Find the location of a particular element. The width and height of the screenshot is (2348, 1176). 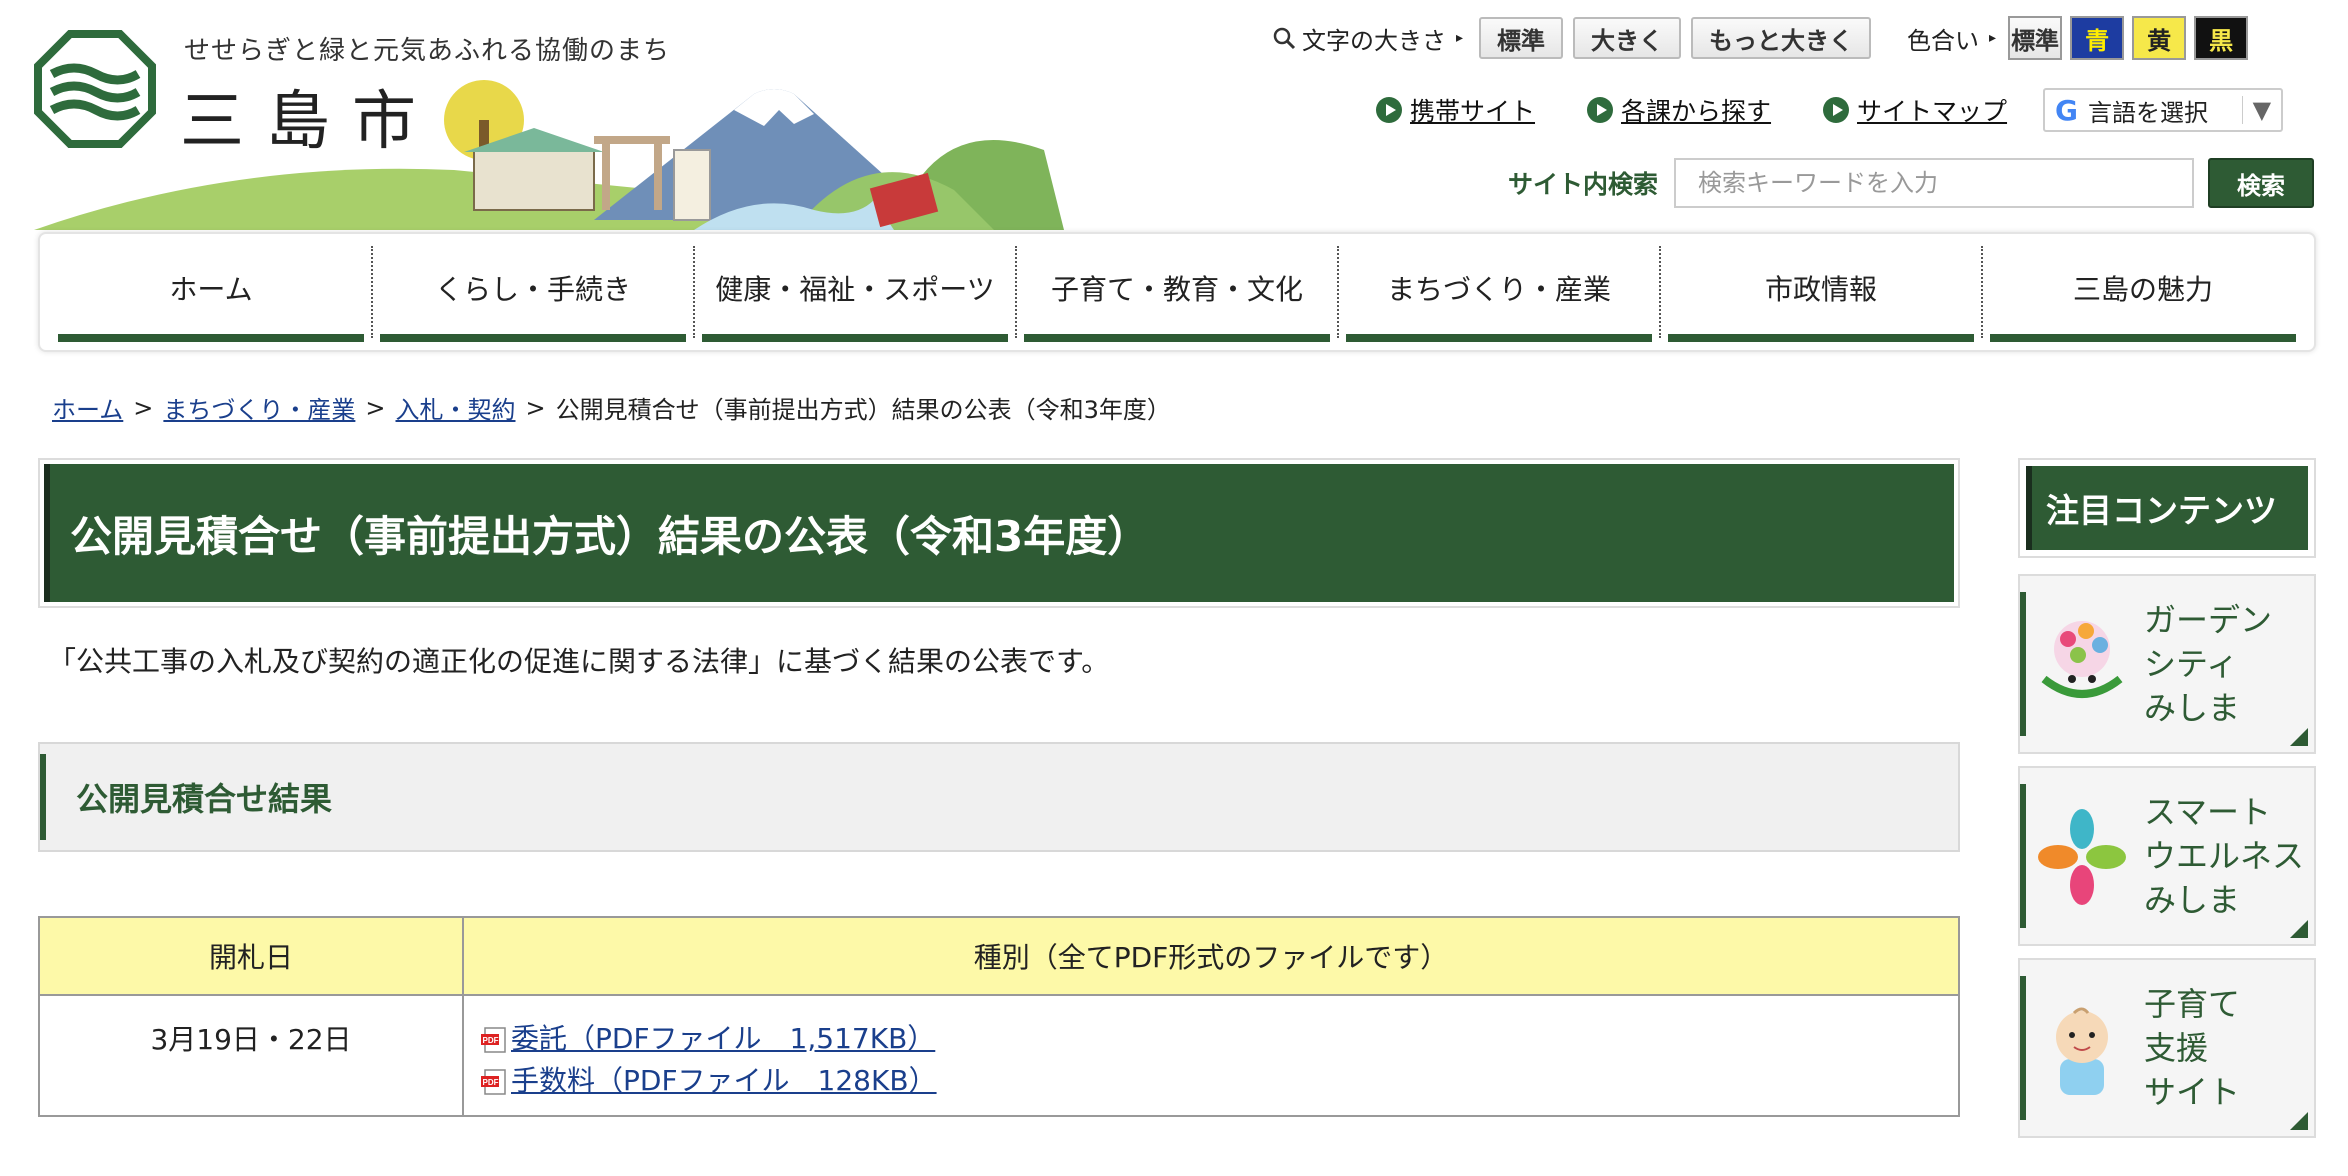

nav-item-home: ホーム is located at coordinates (211, 292).